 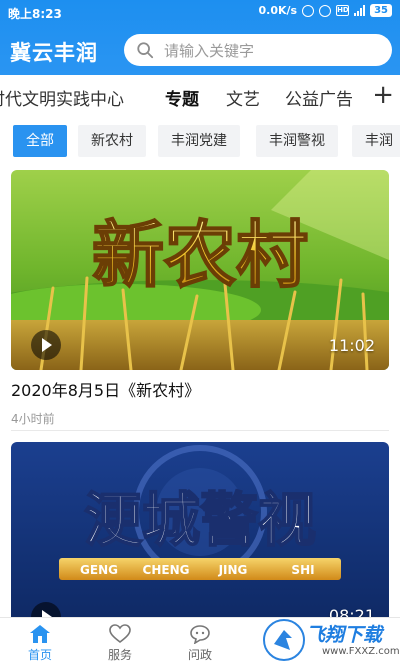 What do you see at coordinates (40, 141) in the screenshot?
I see `chip-all: 全部` at bounding box center [40, 141].